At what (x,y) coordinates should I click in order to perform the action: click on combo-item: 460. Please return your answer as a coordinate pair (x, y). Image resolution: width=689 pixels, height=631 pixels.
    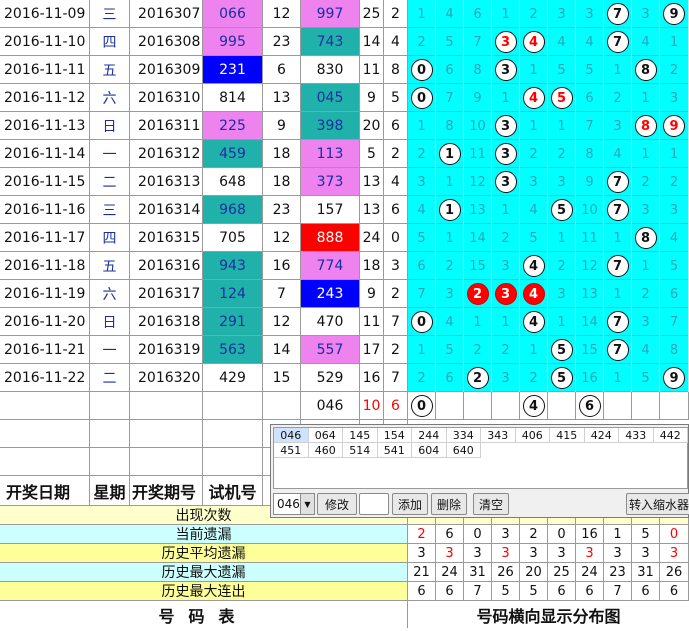
    Looking at the image, I should click on (325, 450).